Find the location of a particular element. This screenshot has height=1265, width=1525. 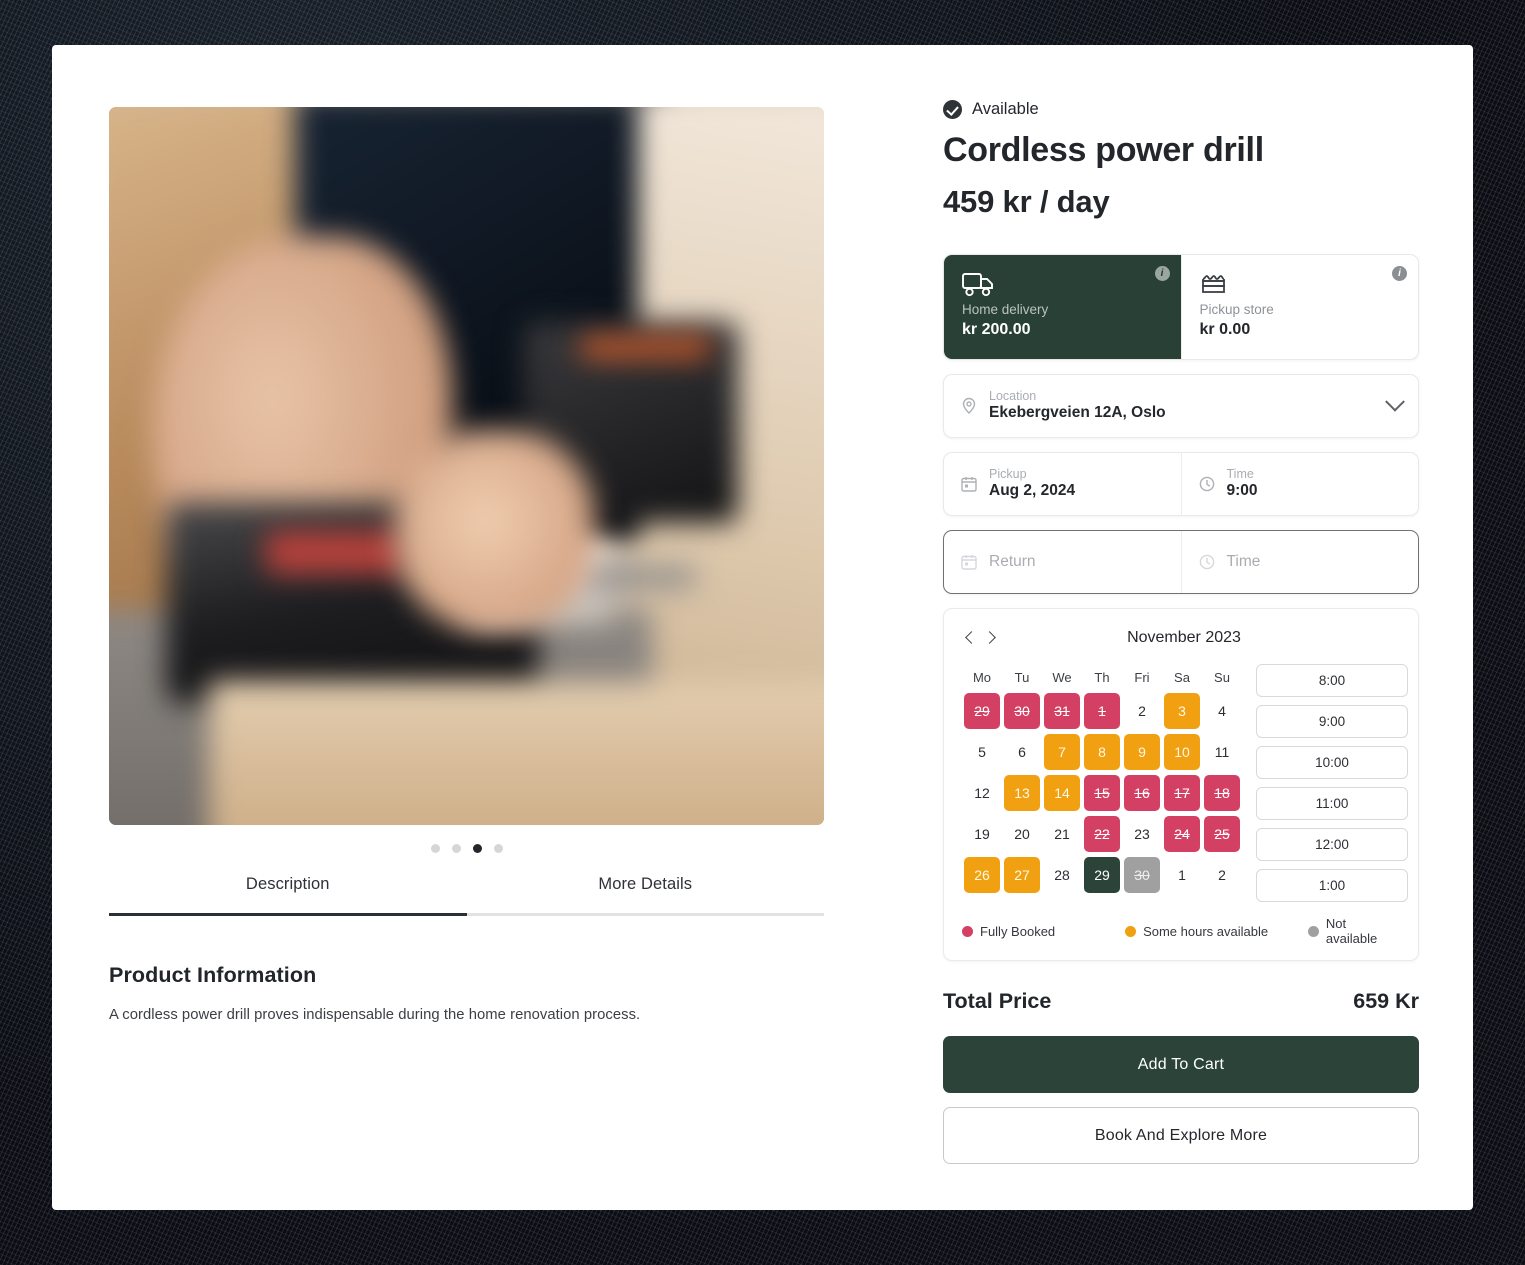

pickup-date-value: Aug 2, 2024 is located at coordinates (1032, 491).